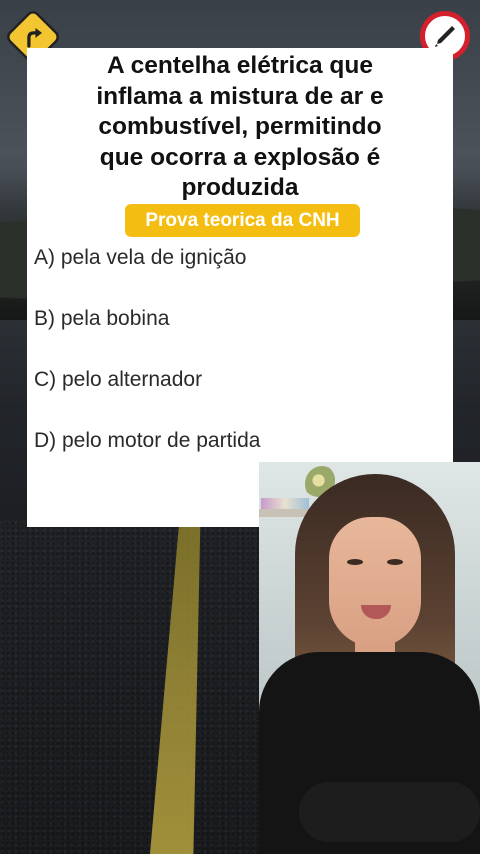  What do you see at coordinates (240, 187) in the screenshot?
I see `question-line: produzida` at bounding box center [240, 187].